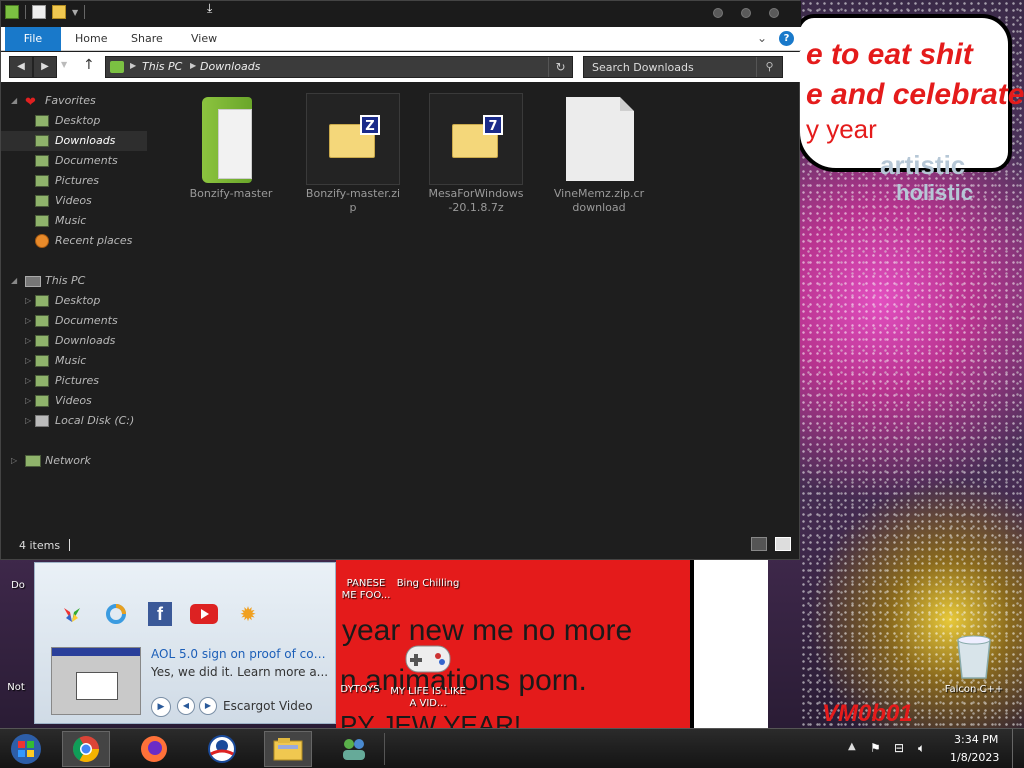 This screenshot has height=768, width=1024. I want to click on nav-fav-pictures: Pictures, so click(74, 181).